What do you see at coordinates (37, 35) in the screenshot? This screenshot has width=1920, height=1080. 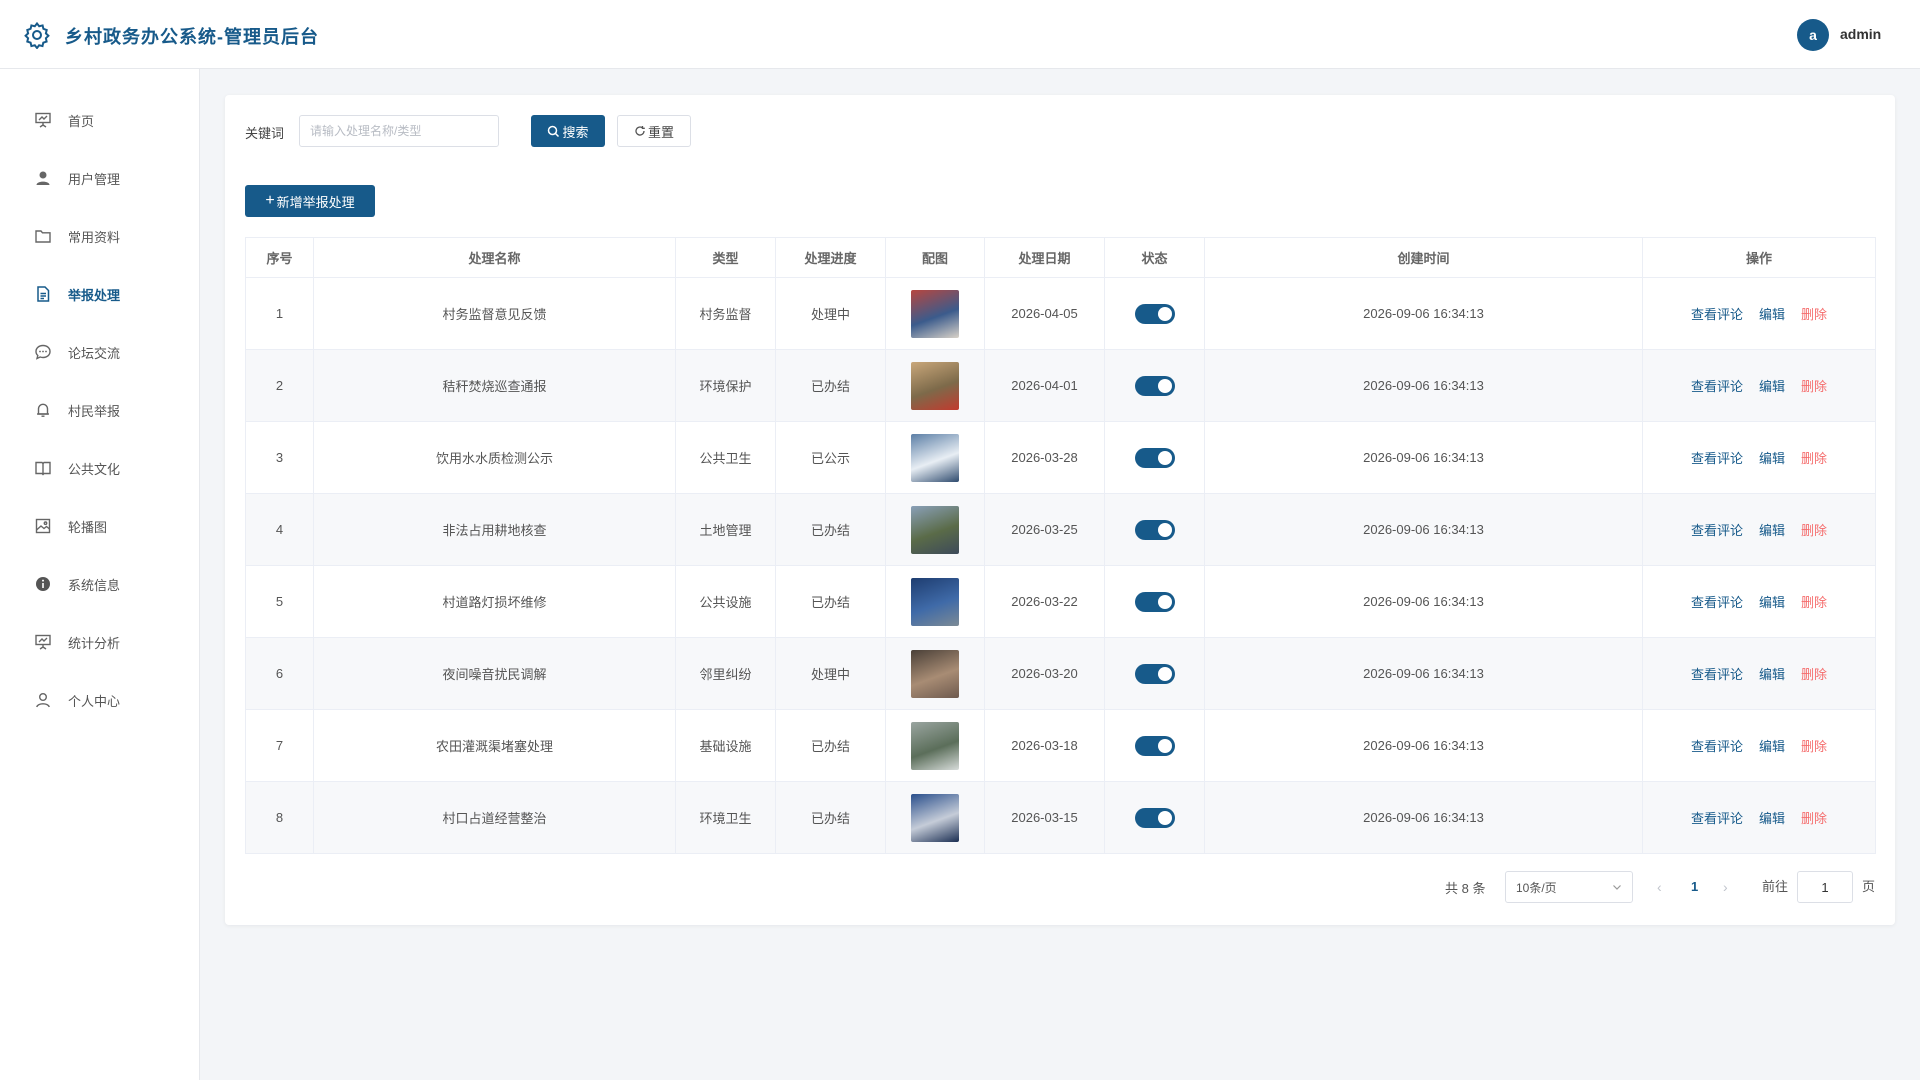 I see `gear-icon` at bounding box center [37, 35].